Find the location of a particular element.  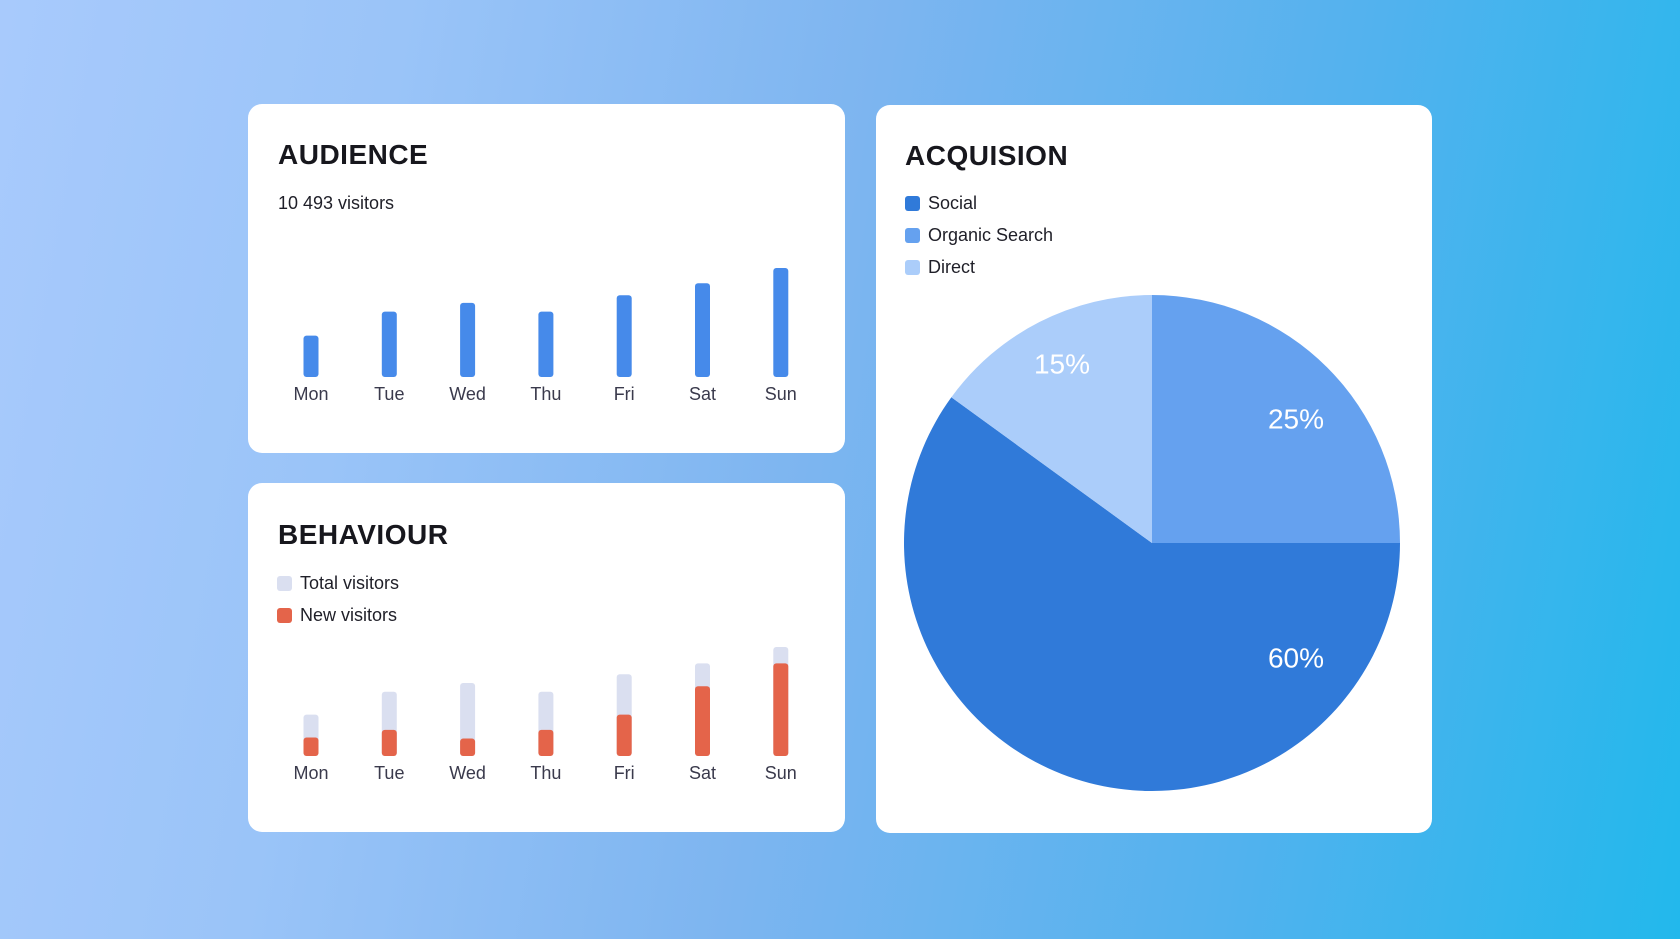

pie-label-organic-search: 25% is located at coordinates (1296, 419).